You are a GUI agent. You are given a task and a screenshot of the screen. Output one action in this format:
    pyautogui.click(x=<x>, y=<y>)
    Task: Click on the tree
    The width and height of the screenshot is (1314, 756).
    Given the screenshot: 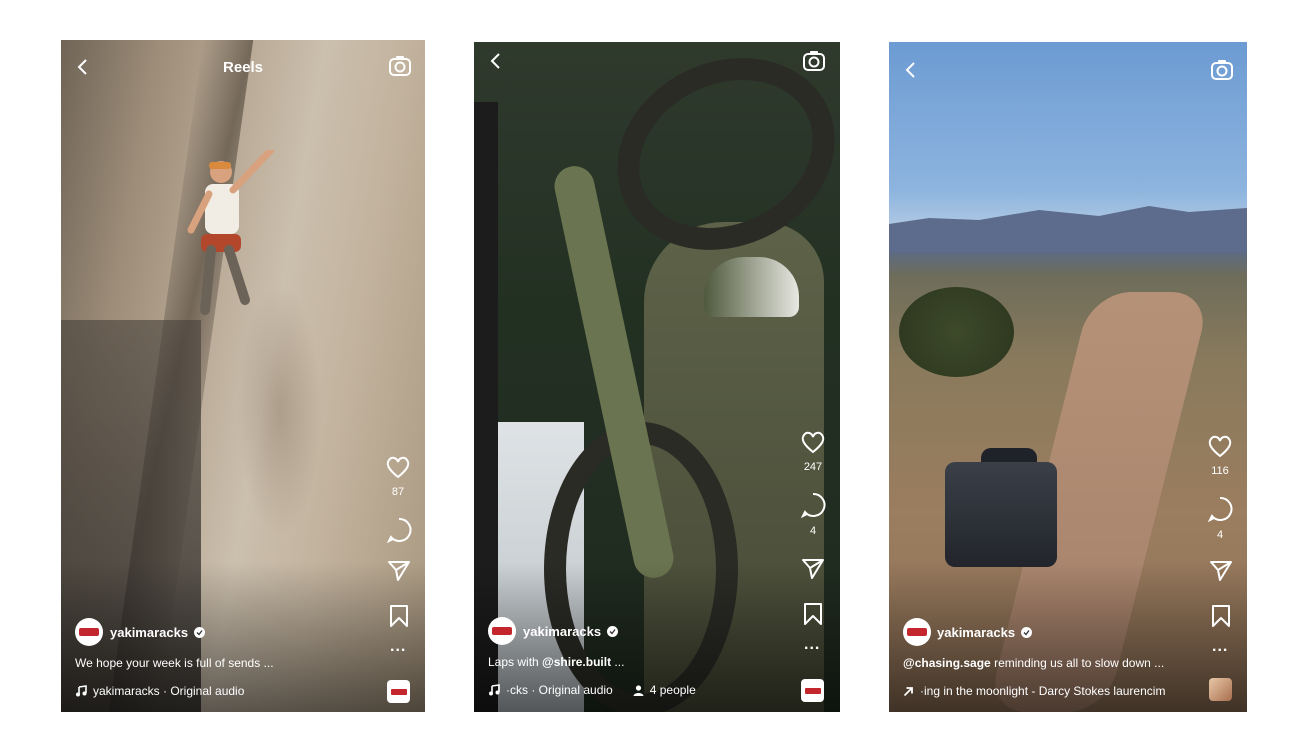 What is the action you would take?
    pyautogui.click(x=956, y=332)
    